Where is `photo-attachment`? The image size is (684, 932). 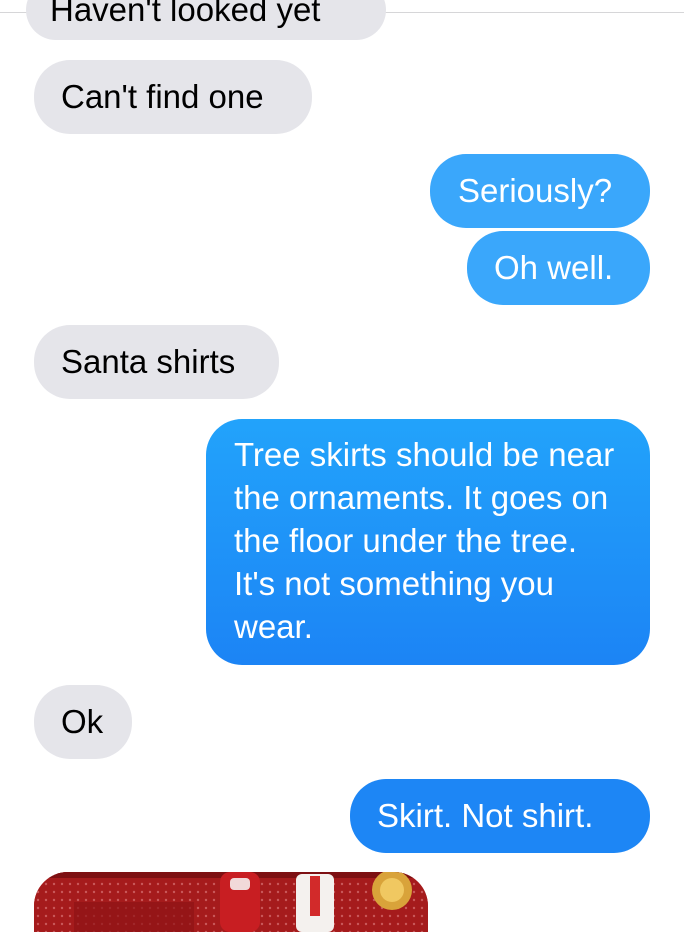
photo-attachment is located at coordinates (231, 902).